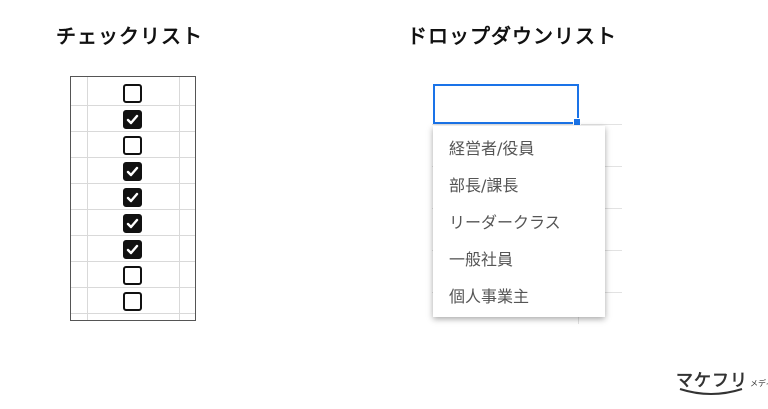  Describe the element at coordinates (129, 36) in the screenshot. I see `checklist-heading: チェックリスト` at that location.